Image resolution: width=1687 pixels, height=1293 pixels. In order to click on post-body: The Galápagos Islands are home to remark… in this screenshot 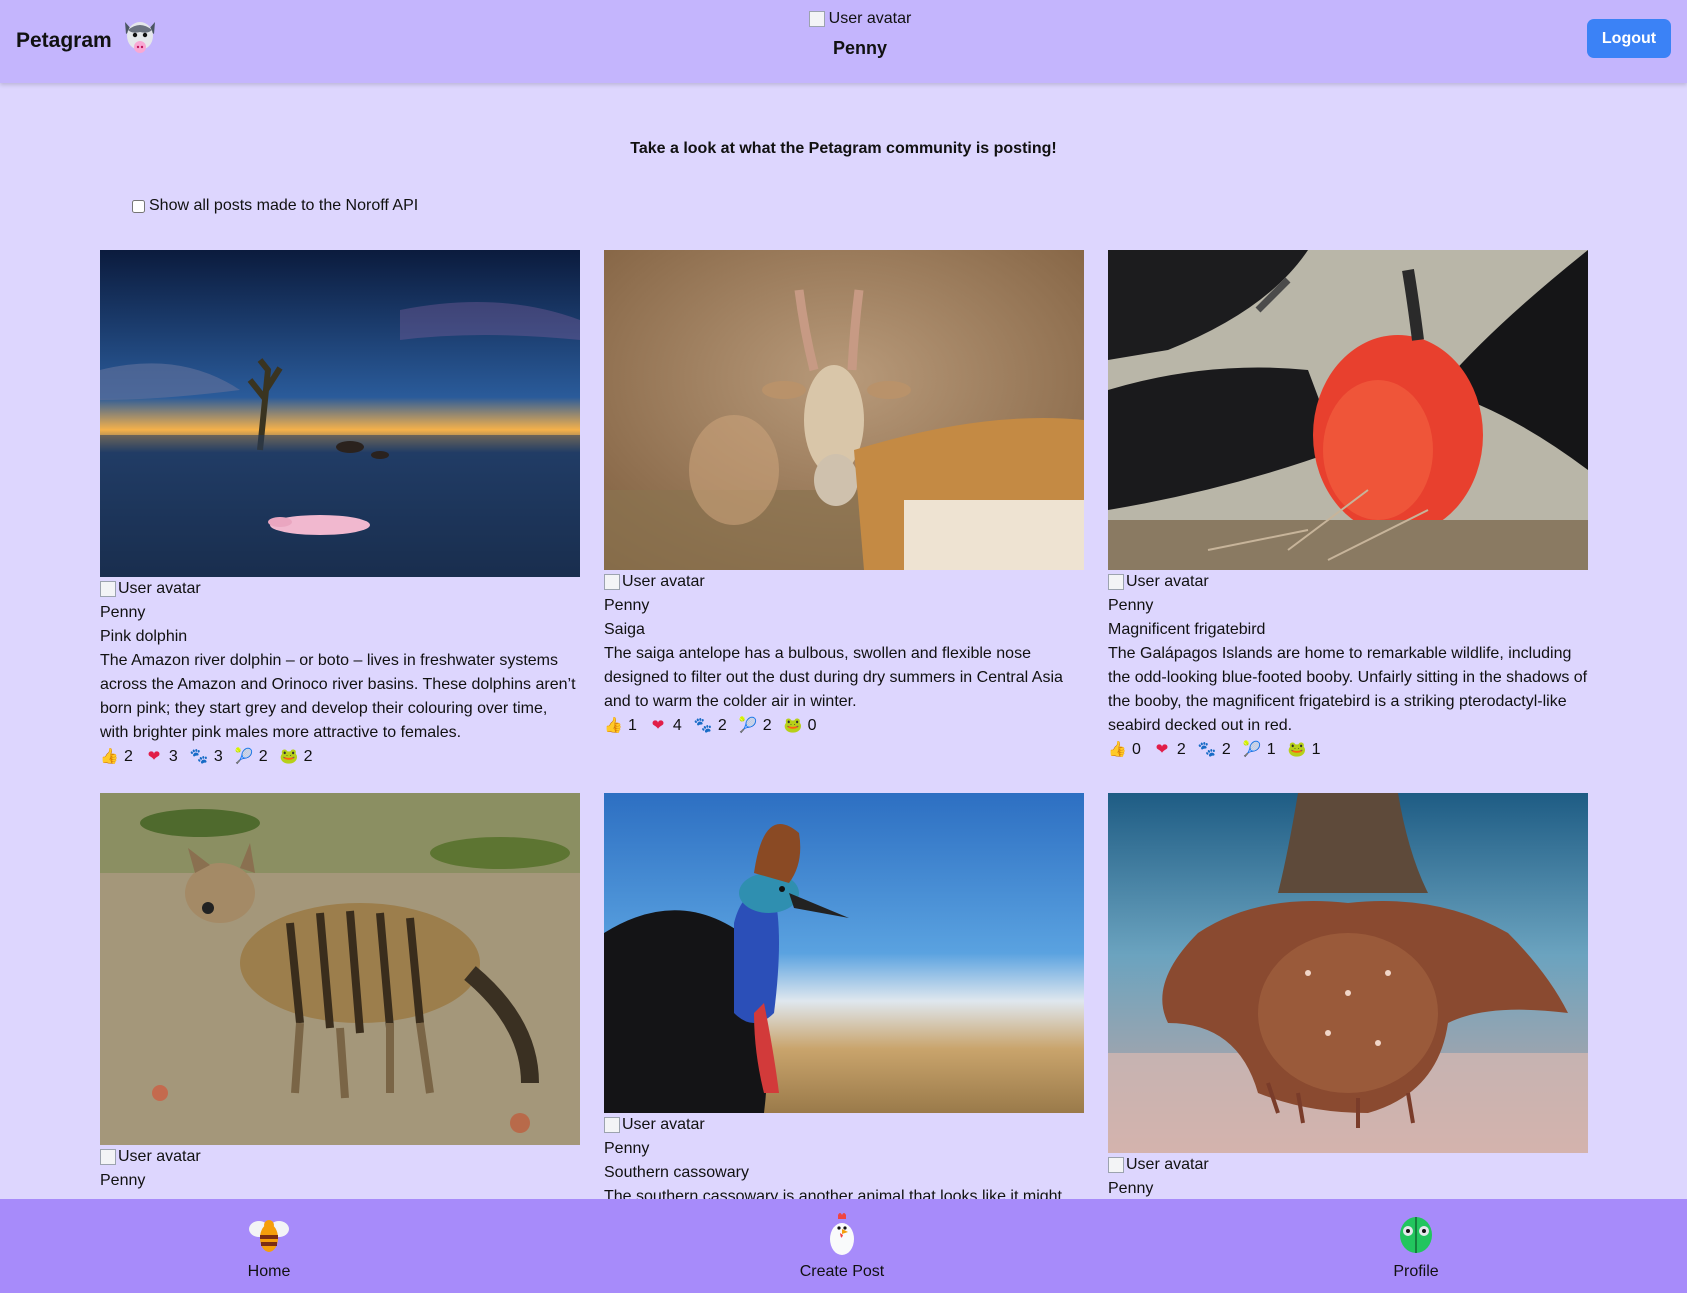, I will do `click(1348, 689)`.